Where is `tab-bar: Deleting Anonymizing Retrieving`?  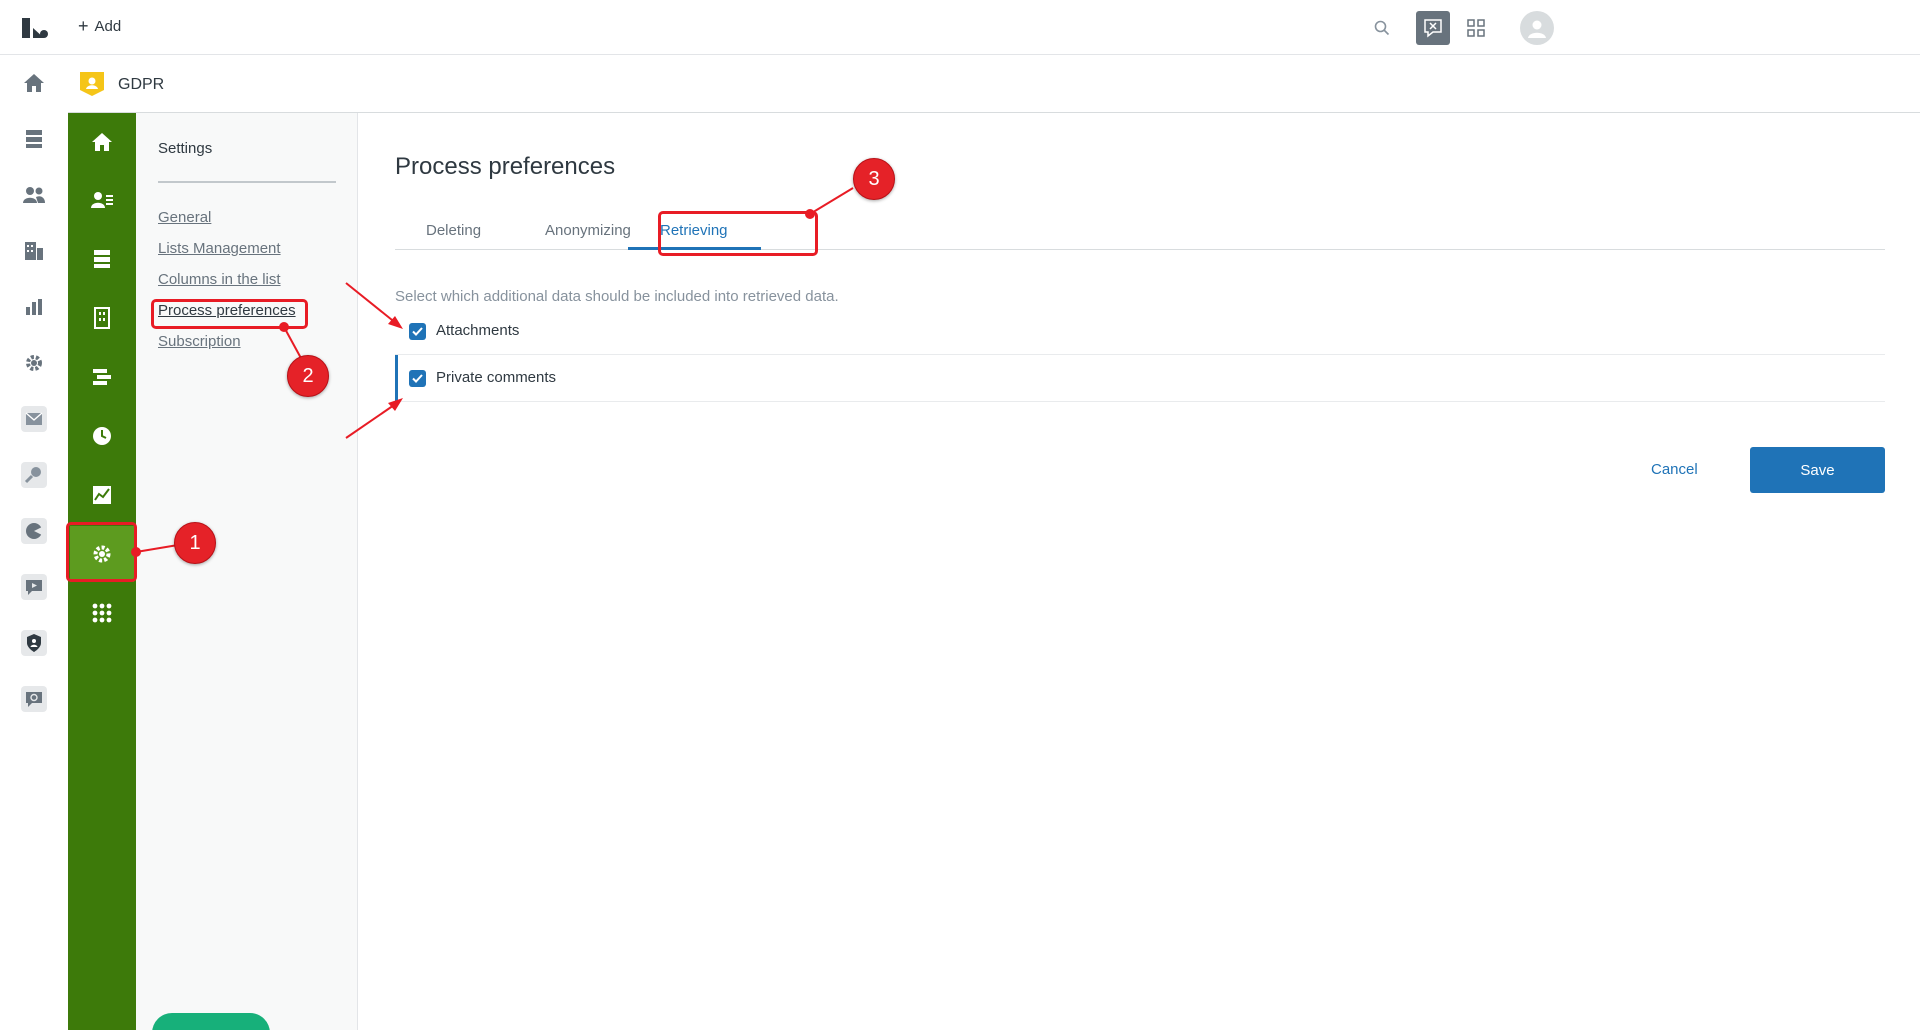
tab-bar: Deleting Anonymizing Retrieving is located at coordinates (1140, 230).